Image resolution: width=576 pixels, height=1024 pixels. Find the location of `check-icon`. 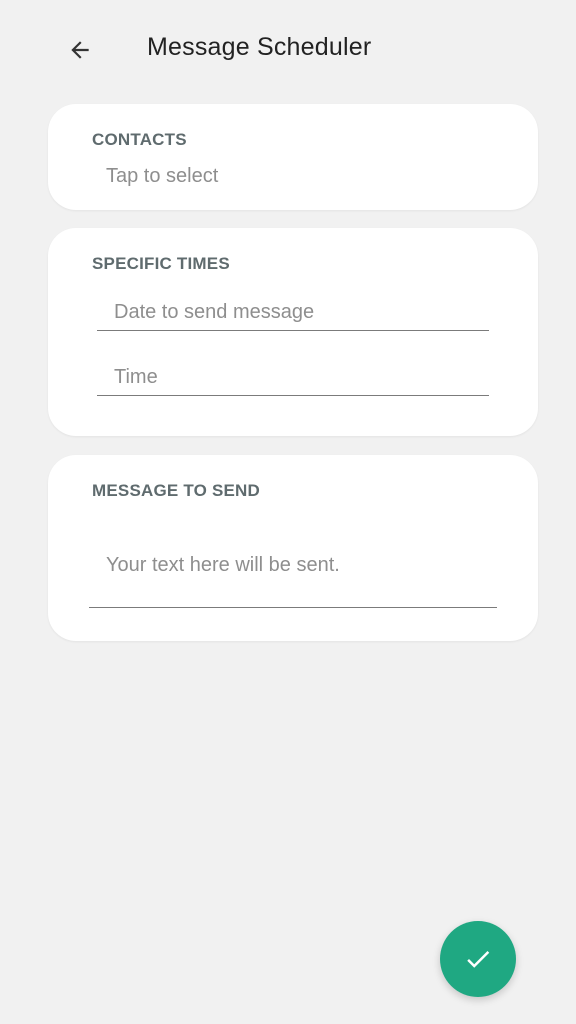

check-icon is located at coordinates (478, 959).